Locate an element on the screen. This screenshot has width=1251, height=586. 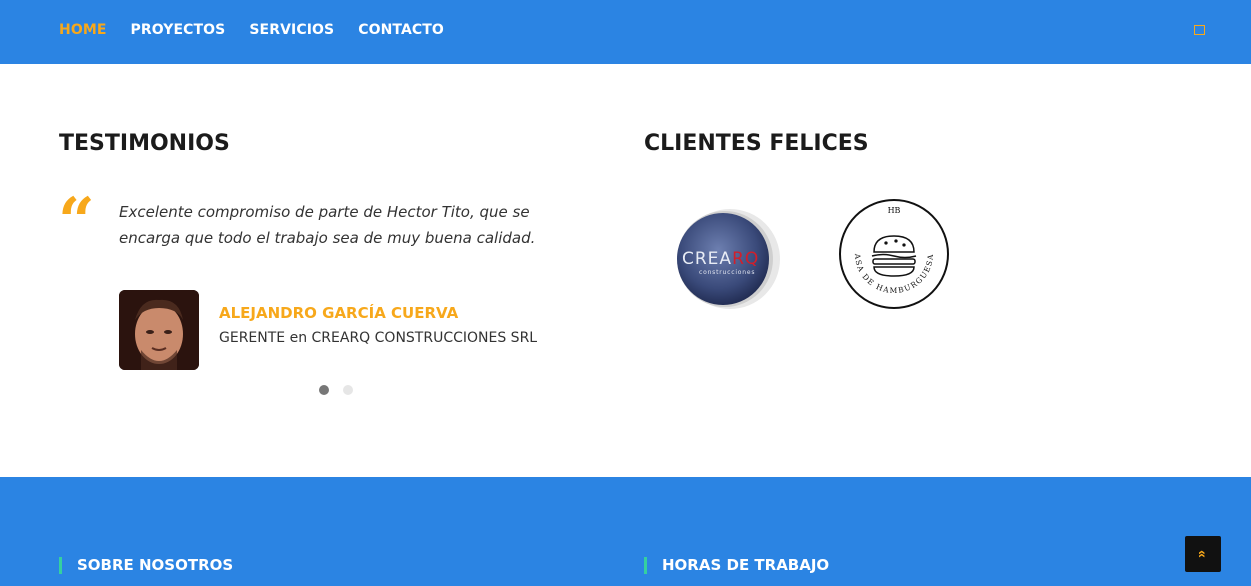
svg-text: CREARQ is located at coordinates (720, 259).